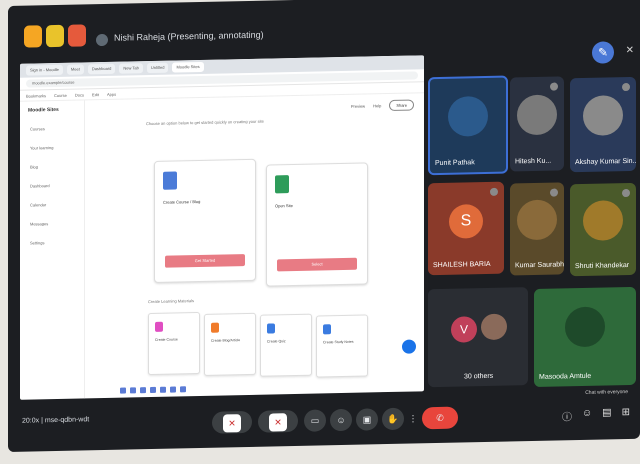 The height and width of the screenshot is (464, 640). What do you see at coordinates (462, 265) in the screenshot?
I see `participant-name: SHAILESH BARIA` at bounding box center [462, 265].